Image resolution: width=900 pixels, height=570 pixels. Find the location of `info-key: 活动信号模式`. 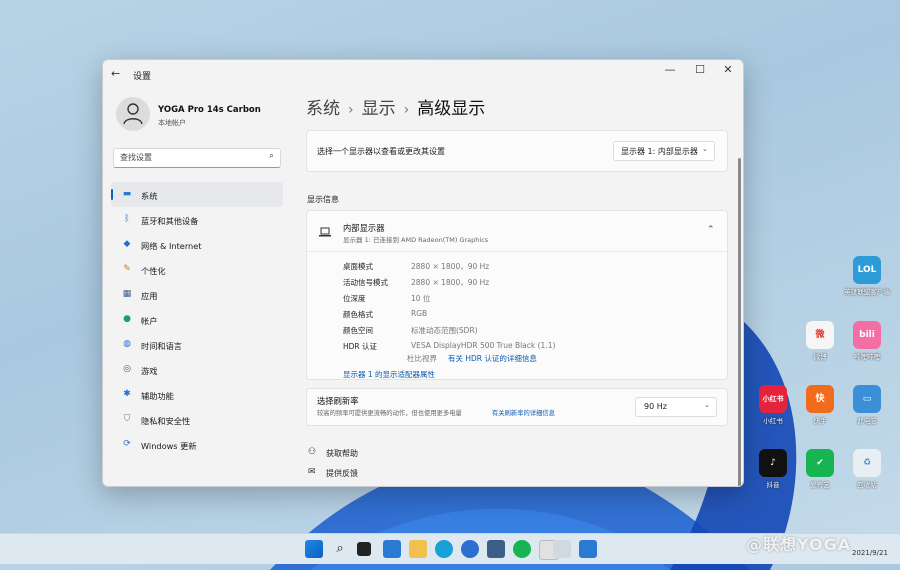

info-key: 活动信号模式 is located at coordinates (365, 282).